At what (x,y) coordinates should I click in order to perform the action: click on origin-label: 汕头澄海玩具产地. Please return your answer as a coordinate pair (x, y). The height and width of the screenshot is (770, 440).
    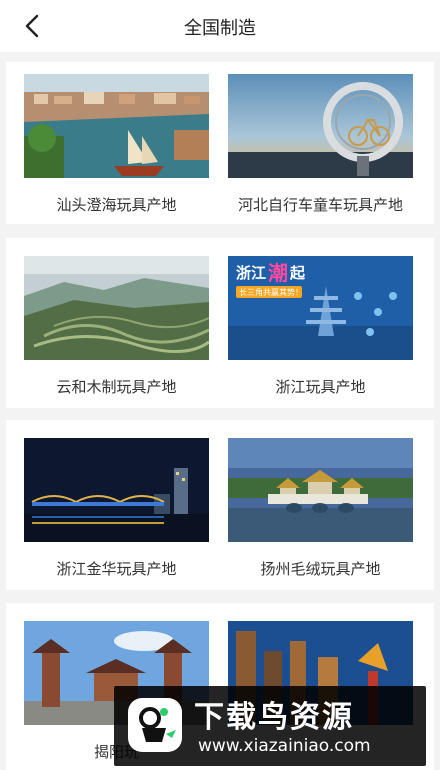
    Looking at the image, I should click on (116, 205).